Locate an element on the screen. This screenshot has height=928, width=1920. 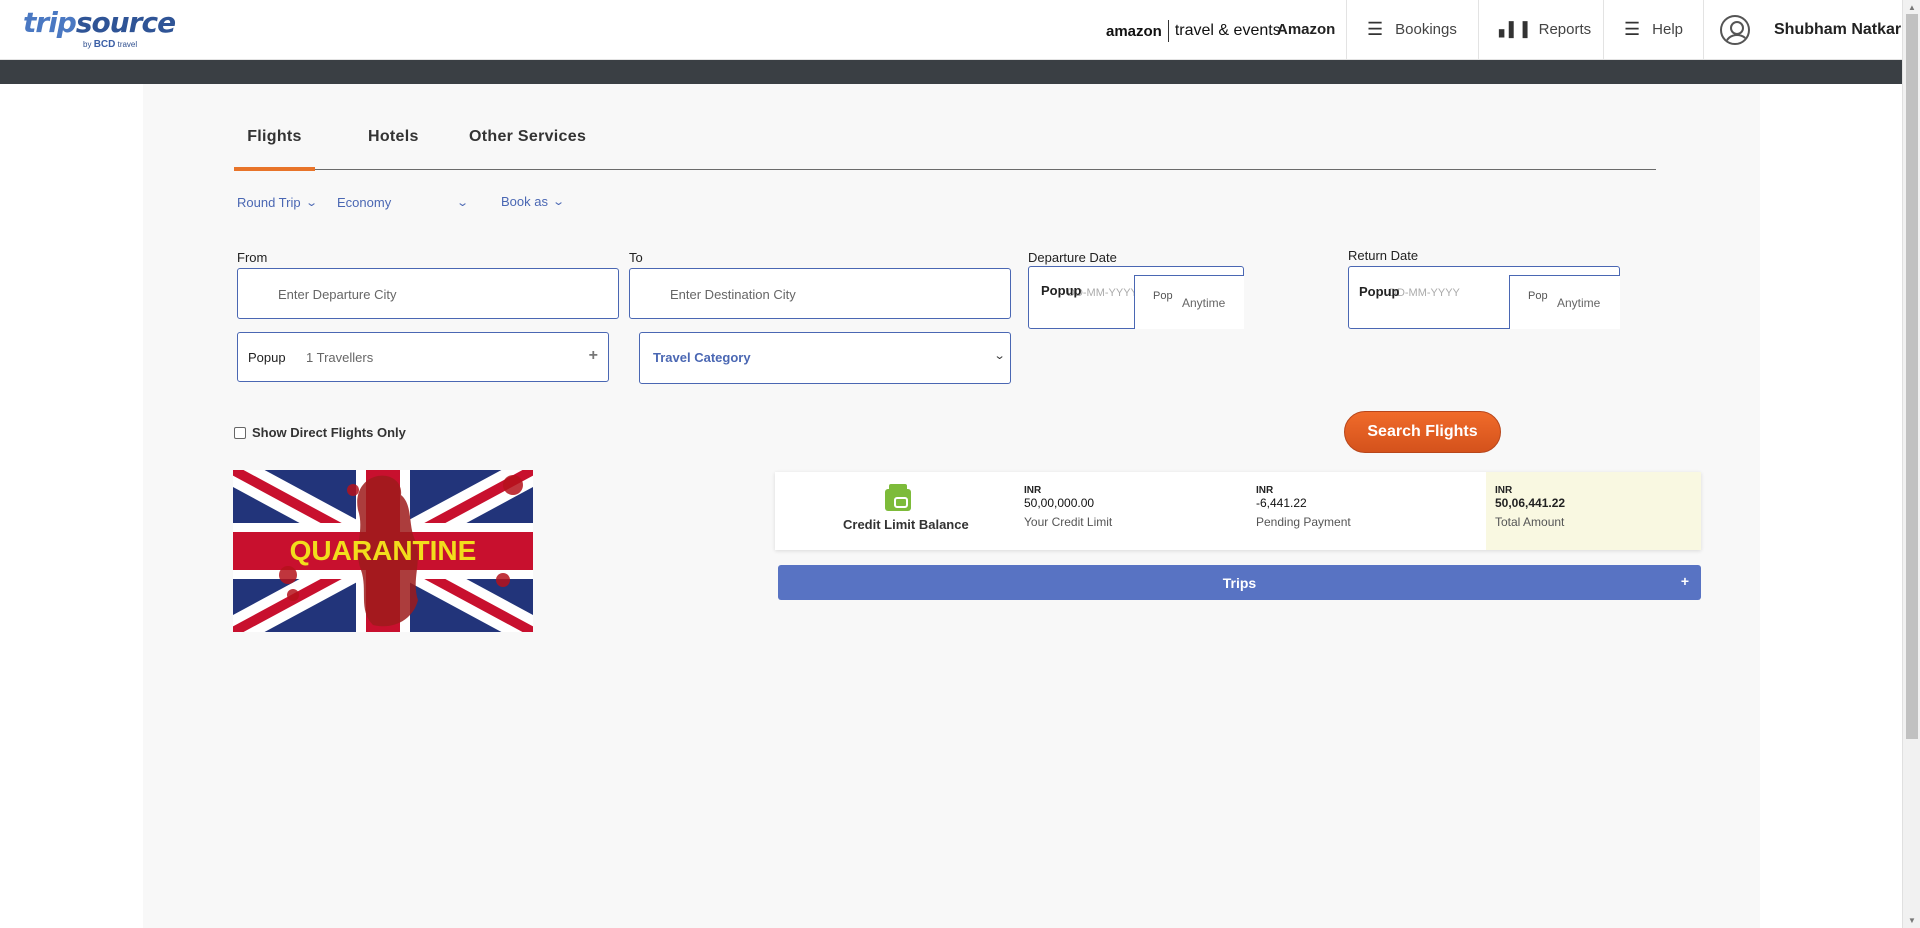
page-scrollbar: ▲ ▼ is located at coordinates (1911, 464).